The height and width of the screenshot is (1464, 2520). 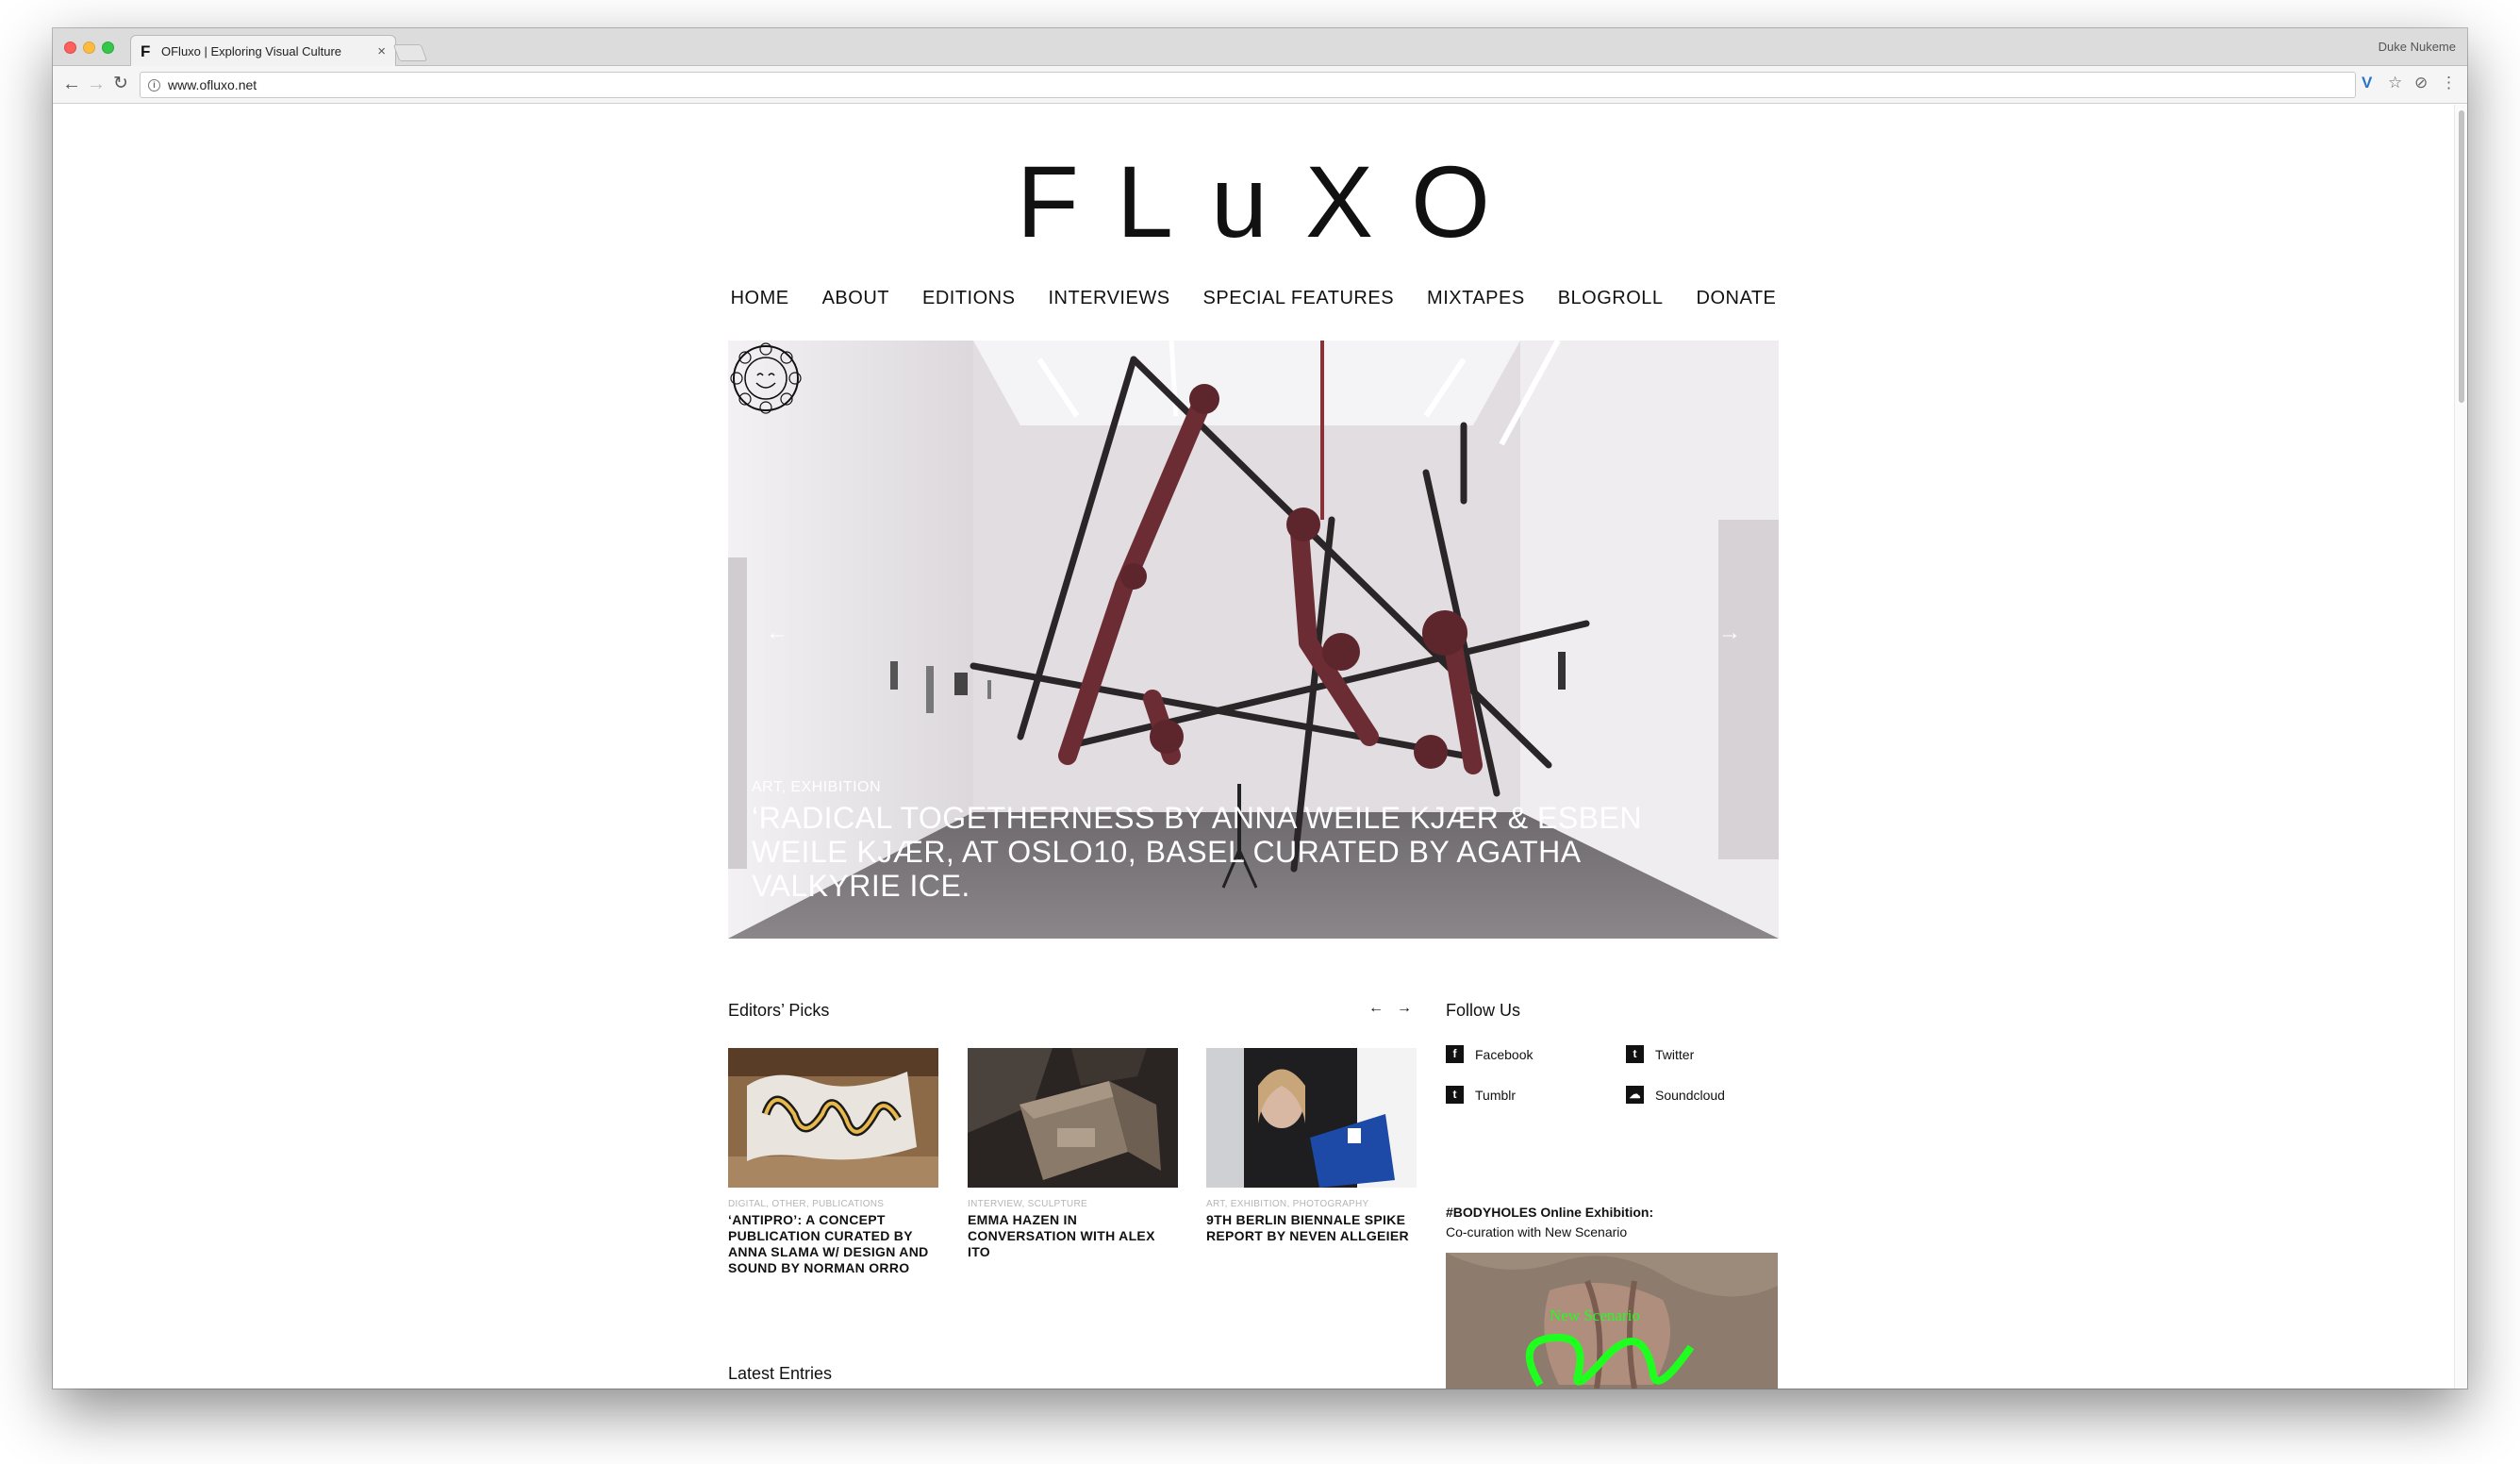 I want to click on forward-icon: →, so click(x=96, y=84).